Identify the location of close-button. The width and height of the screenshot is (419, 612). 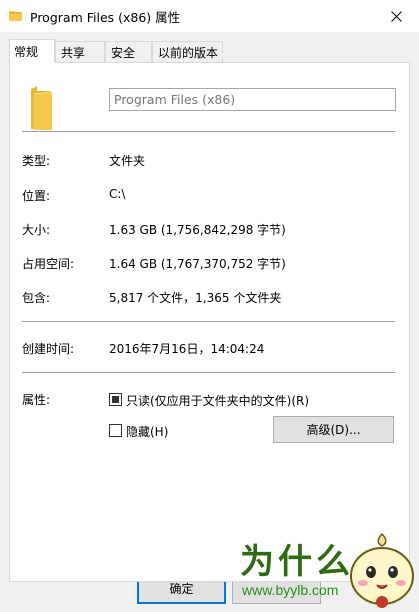
(396, 16).